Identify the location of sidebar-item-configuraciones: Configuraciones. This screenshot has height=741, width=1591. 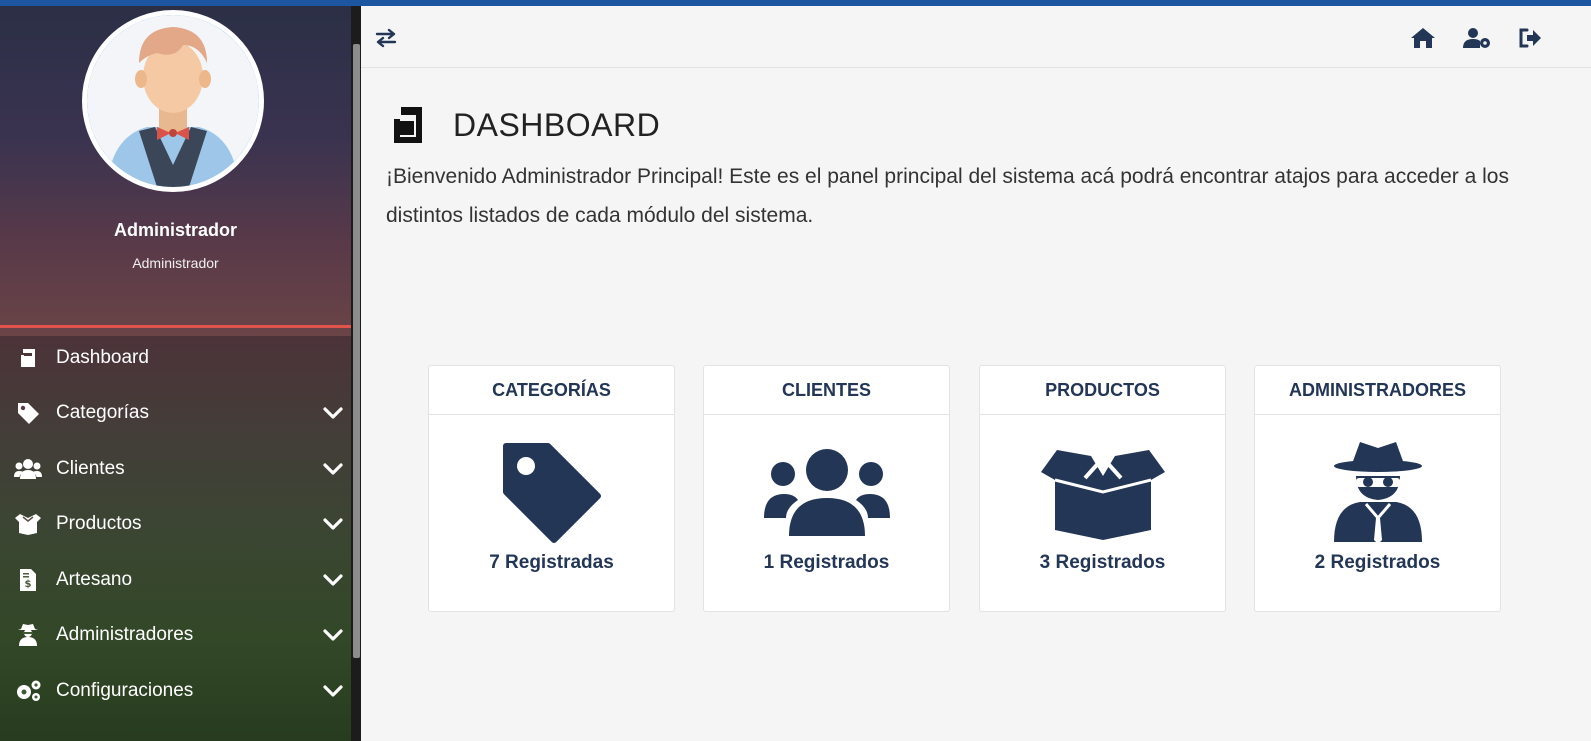
(175, 691).